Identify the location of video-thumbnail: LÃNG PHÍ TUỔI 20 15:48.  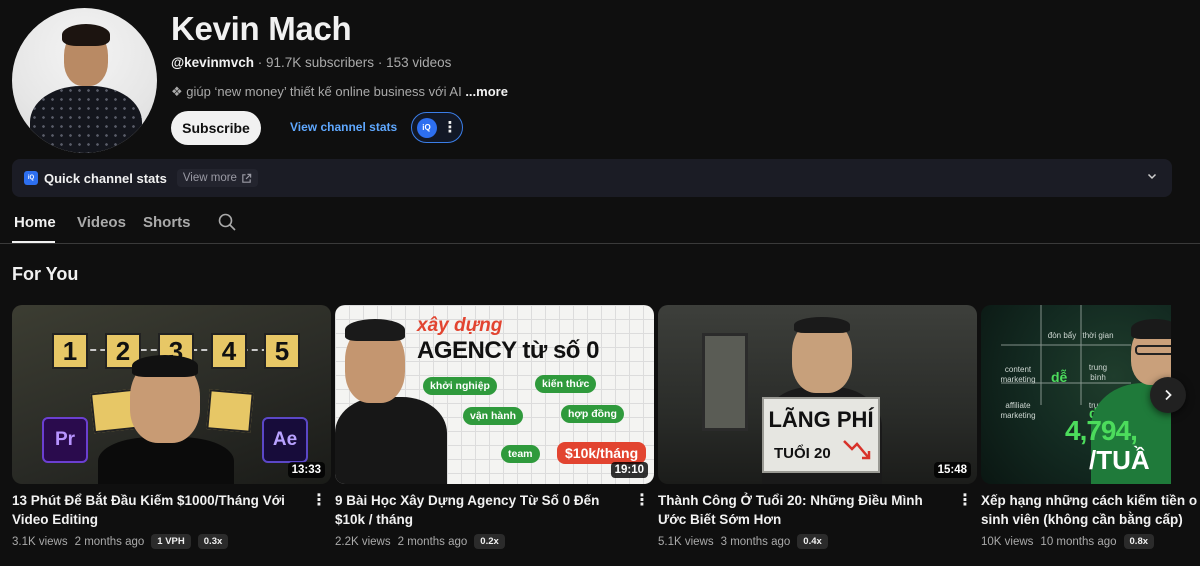
(817, 394).